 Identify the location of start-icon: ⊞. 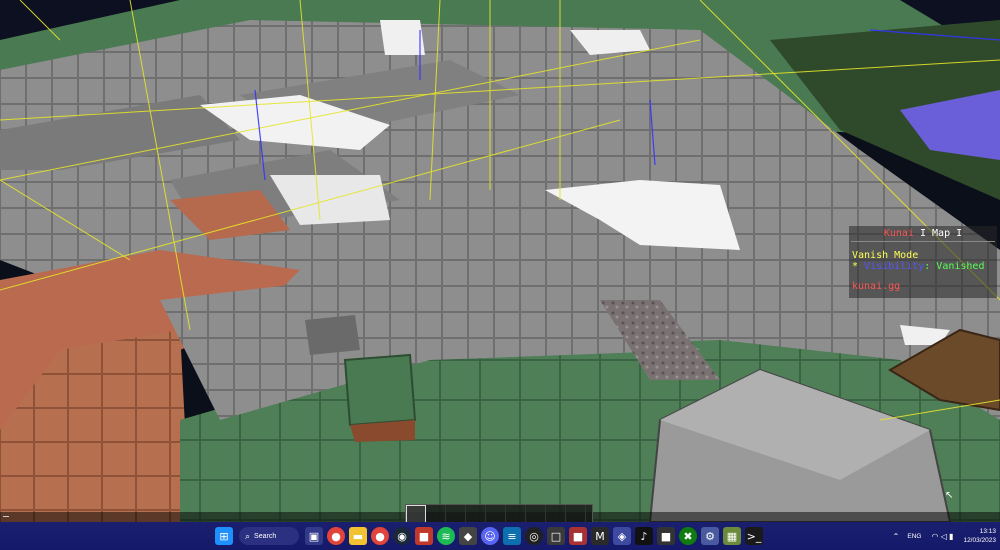
(224, 536).